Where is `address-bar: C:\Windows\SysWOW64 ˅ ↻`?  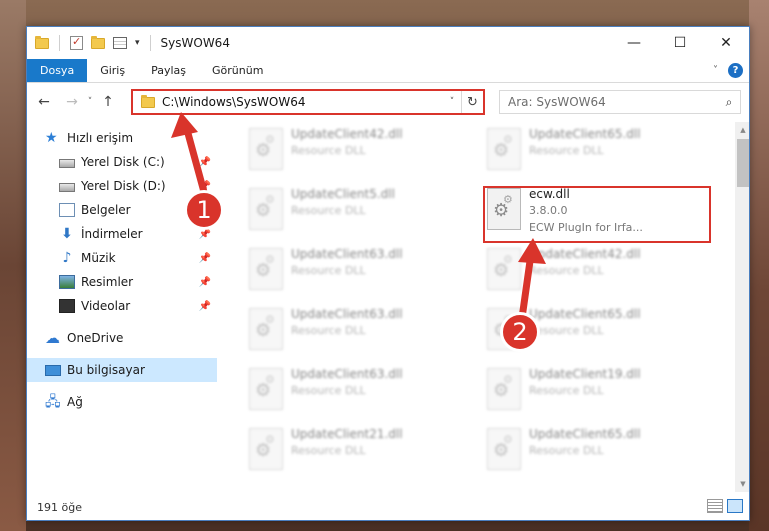 address-bar: C:\Windows\SysWOW64 ˅ ↻ is located at coordinates (308, 102).